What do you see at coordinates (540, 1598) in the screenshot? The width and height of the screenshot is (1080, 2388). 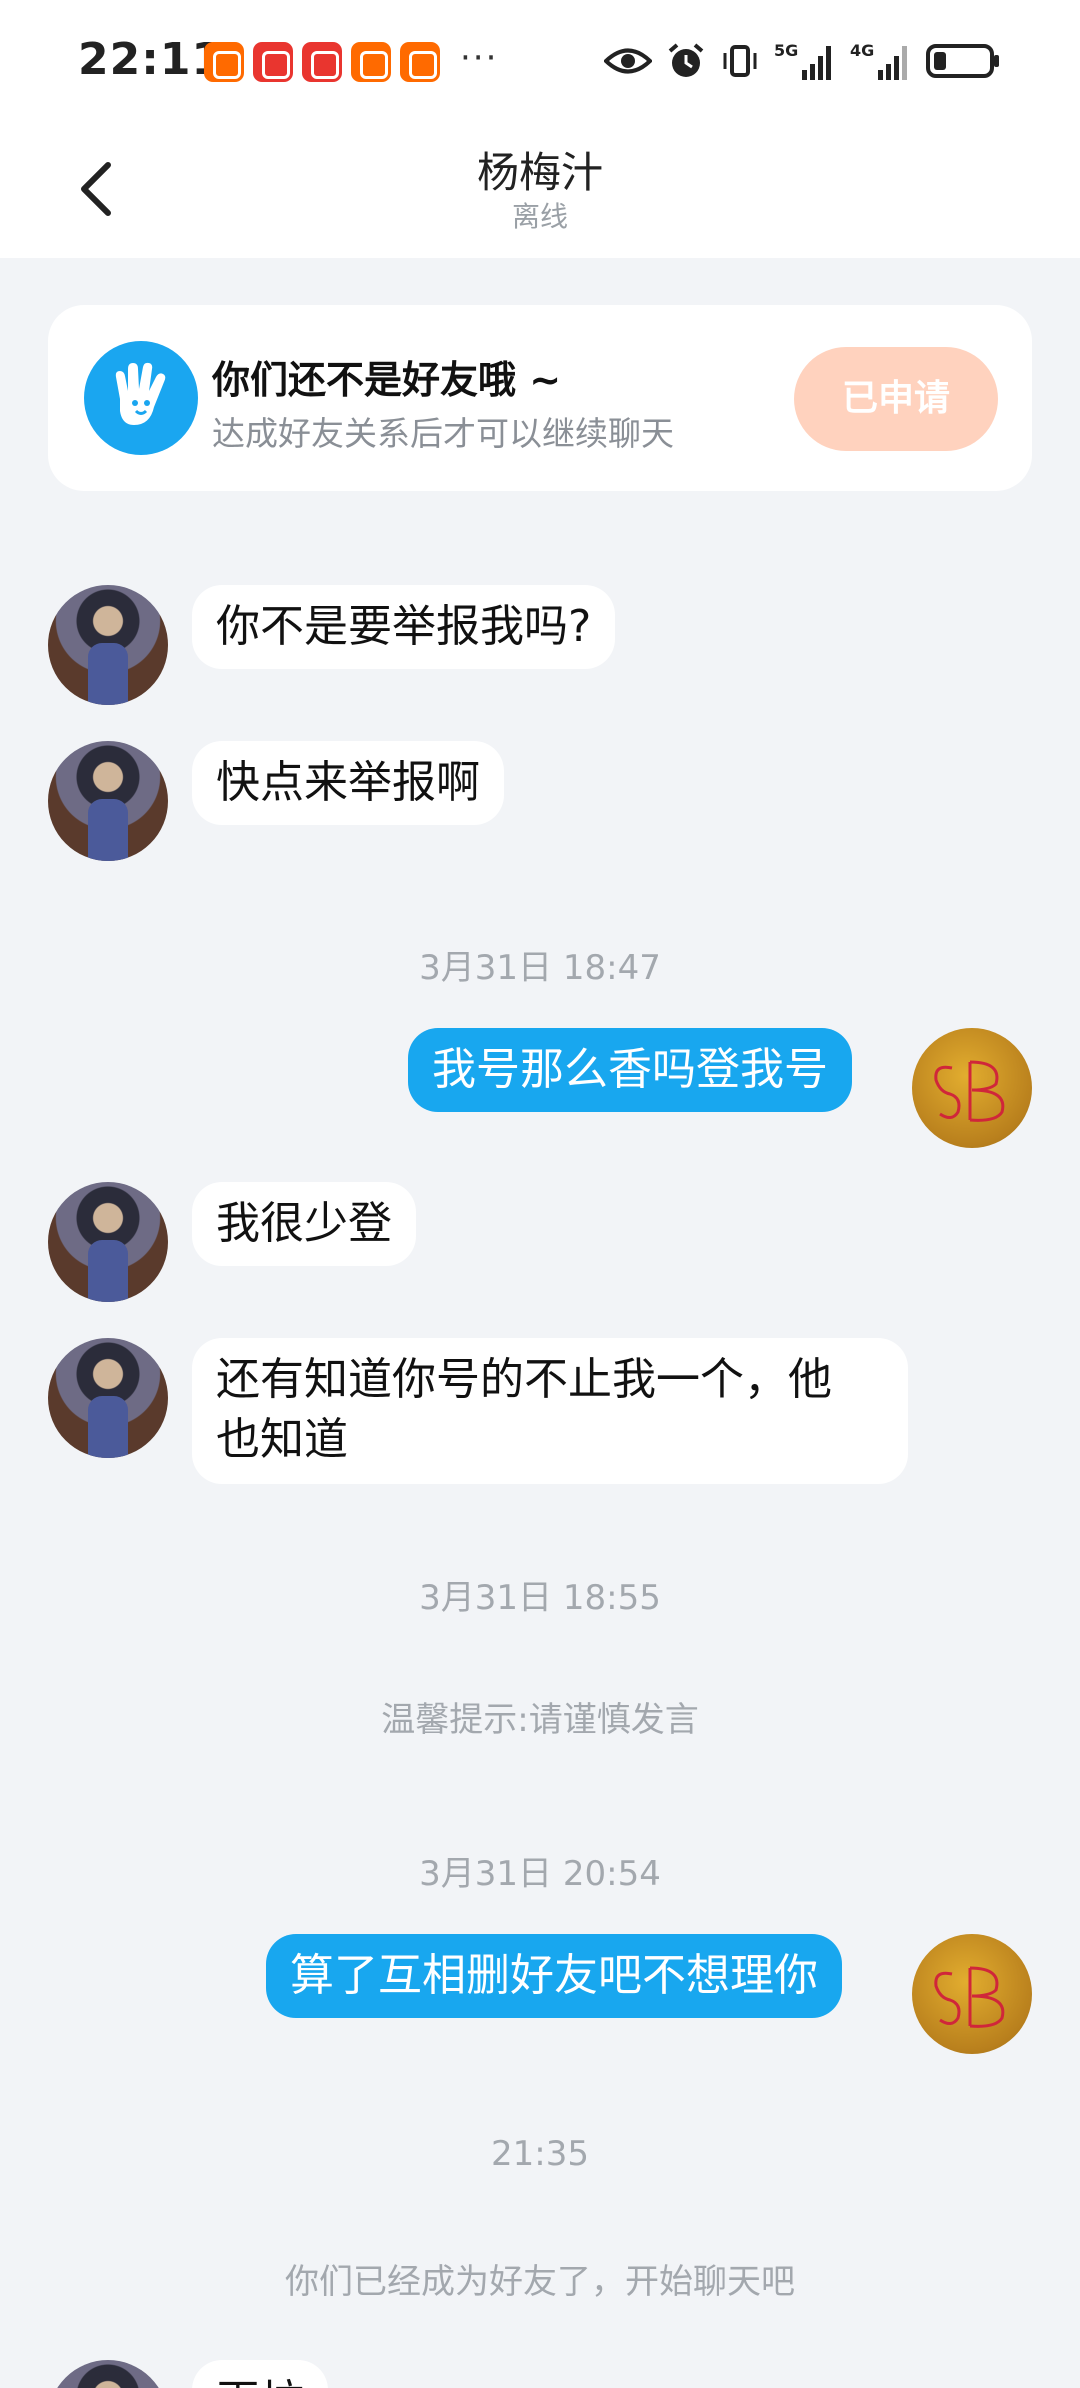 I see `message-timestamp: 3月31日 18:55` at bounding box center [540, 1598].